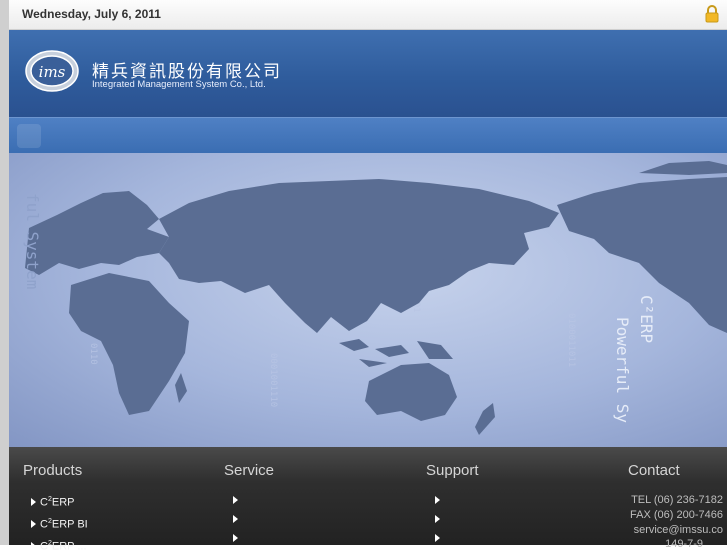  I want to click on service-heading: Service, so click(249, 470).